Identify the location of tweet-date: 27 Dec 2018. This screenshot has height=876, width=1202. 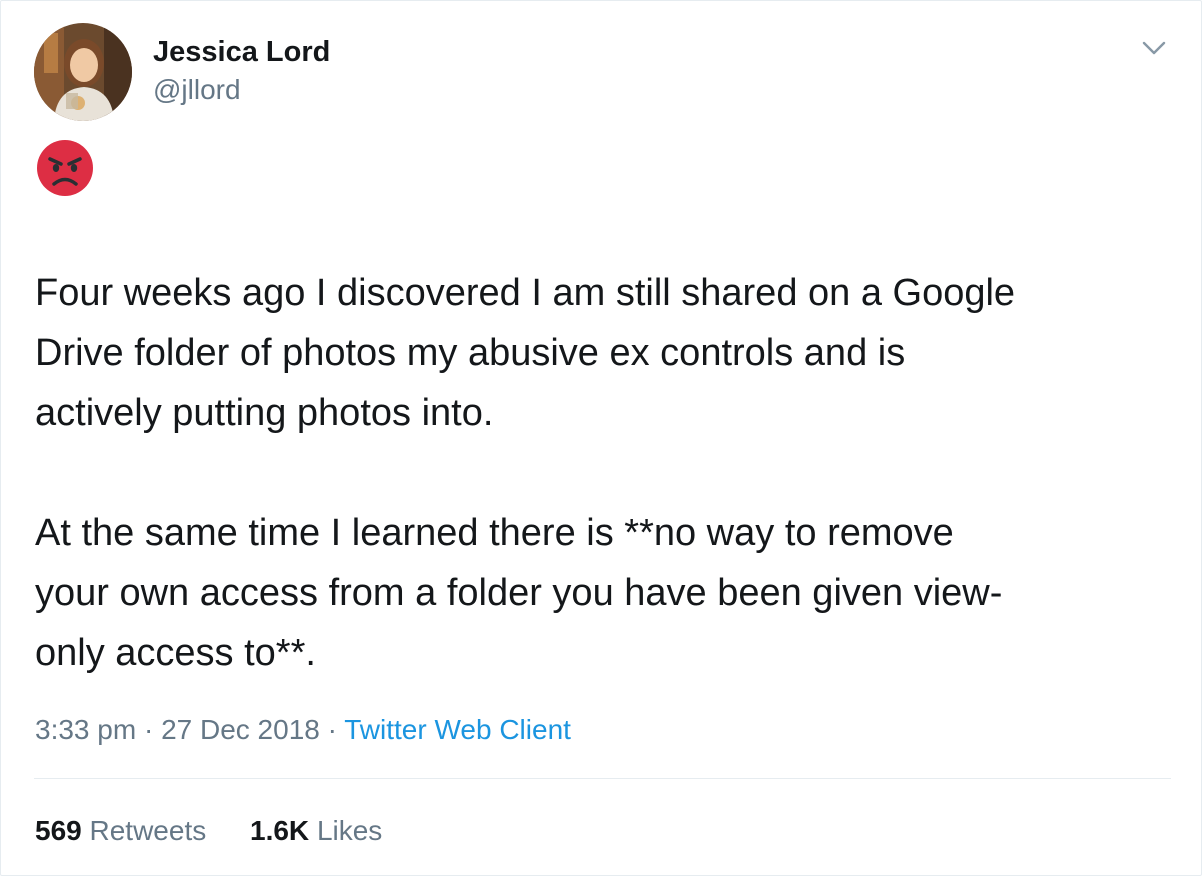
(240, 729).